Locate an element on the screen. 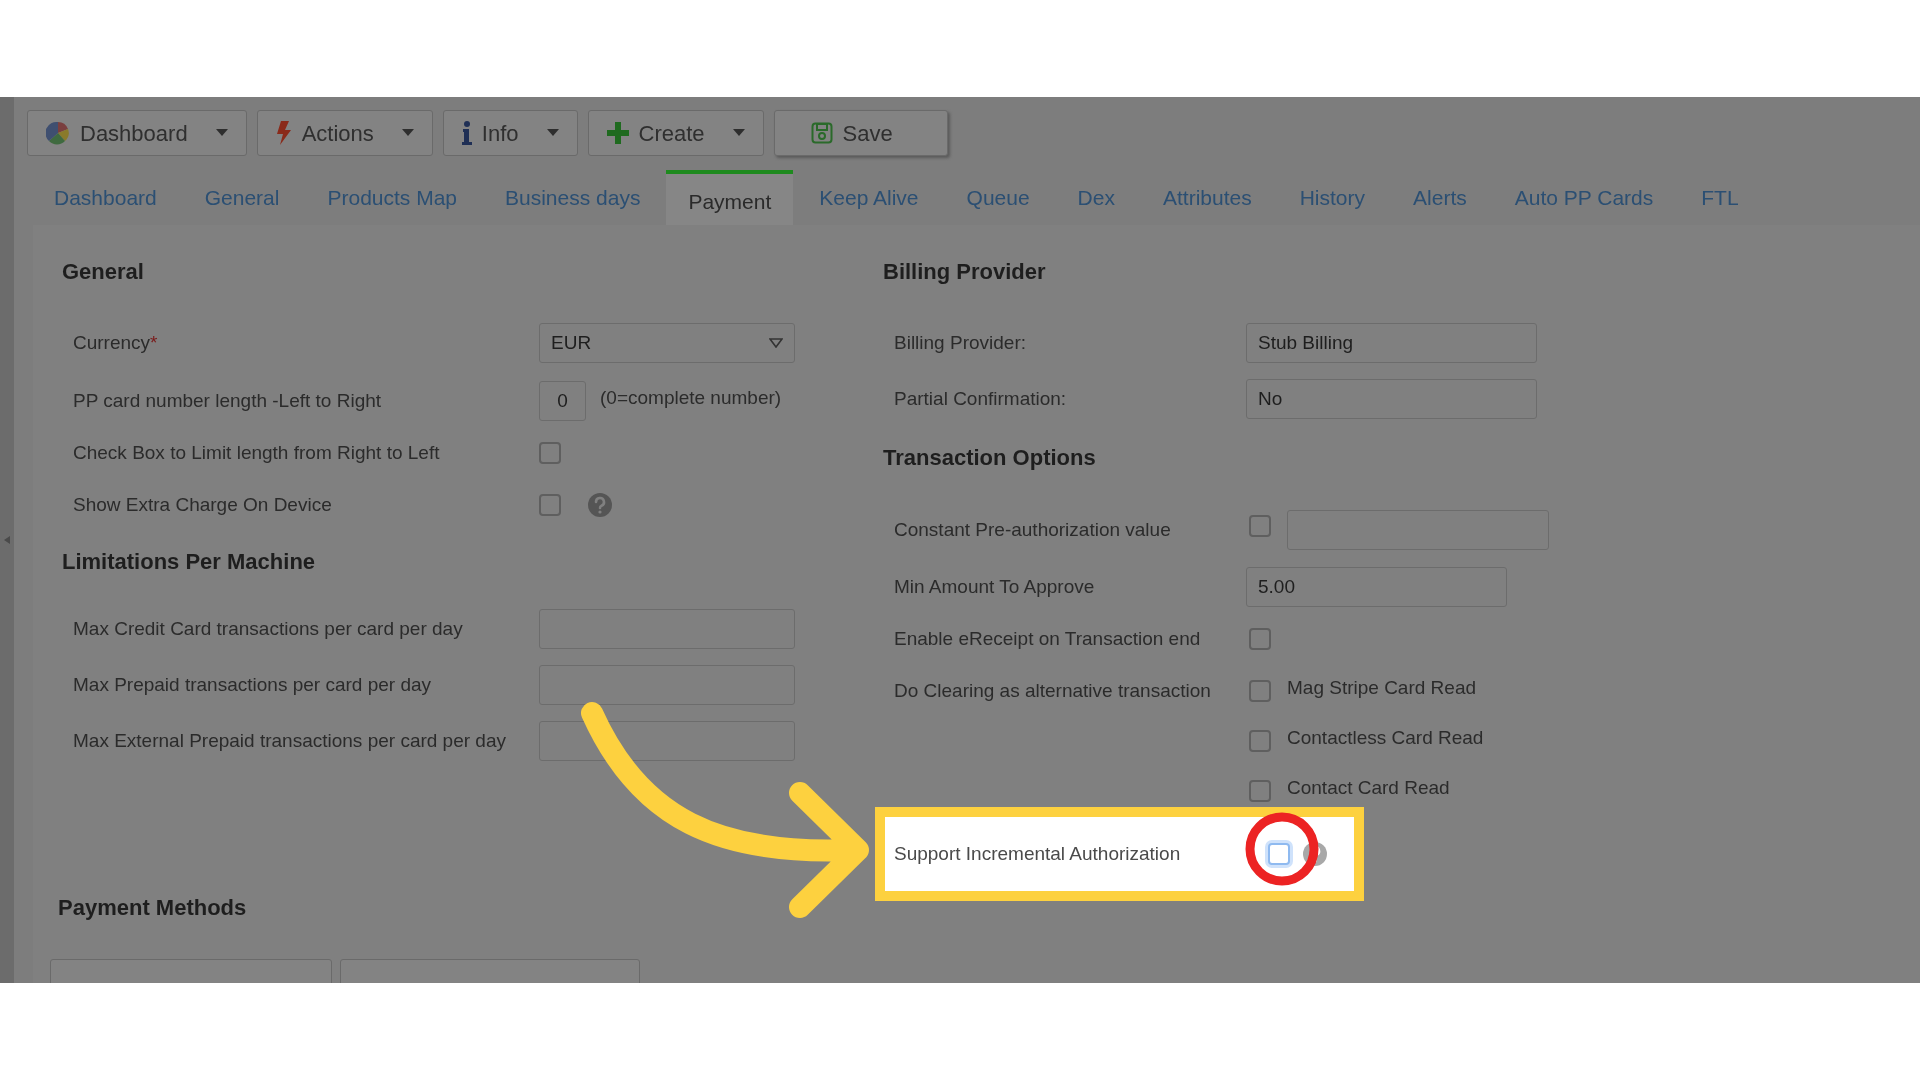  tab: History is located at coordinates (1332, 197).